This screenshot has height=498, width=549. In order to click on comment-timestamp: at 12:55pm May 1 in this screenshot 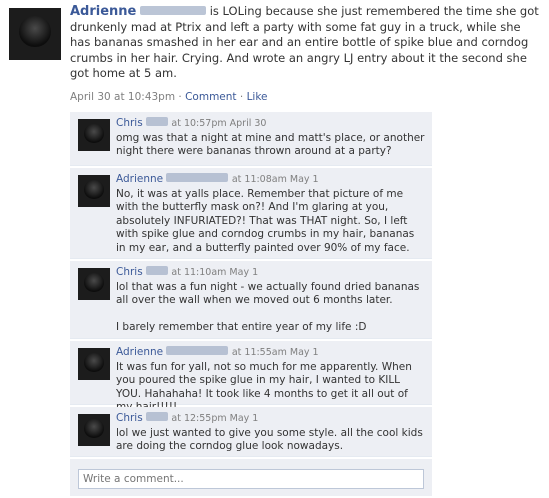, I will do `click(215, 418)`.